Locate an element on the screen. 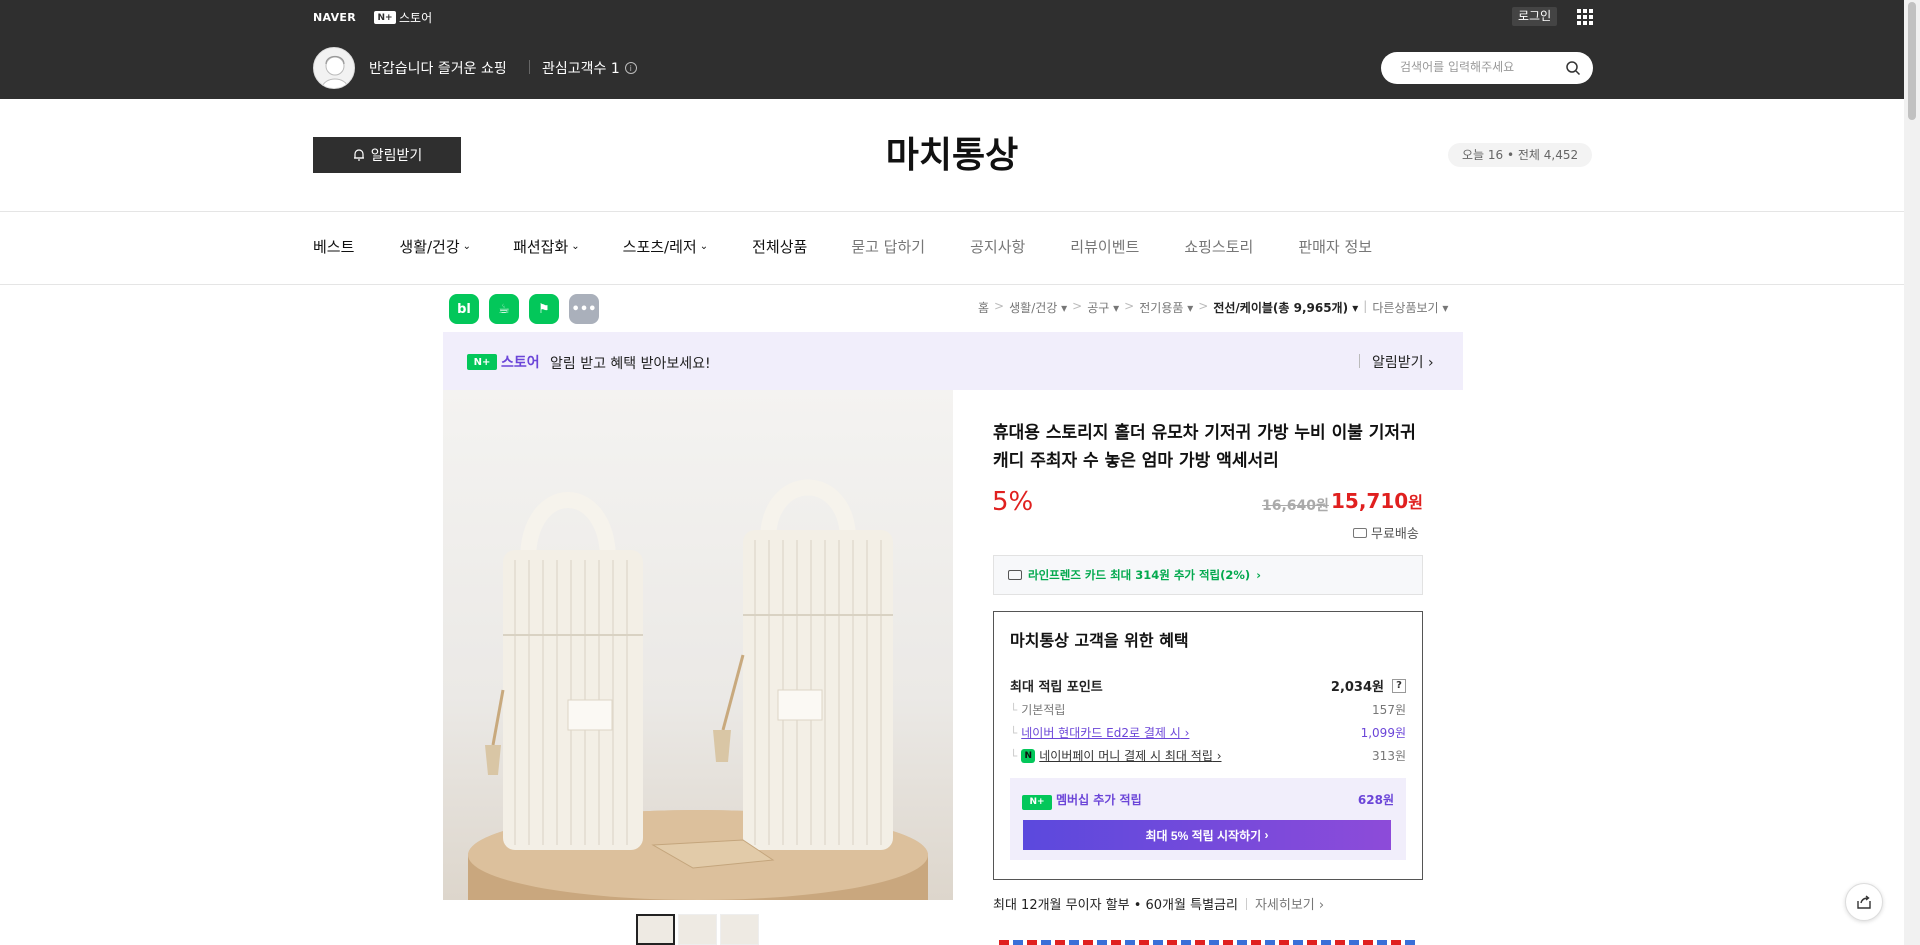 Image resolution: width=1920 pixels, height=945 pixels. npay-icon: N is located at coordinates (1028, 755).